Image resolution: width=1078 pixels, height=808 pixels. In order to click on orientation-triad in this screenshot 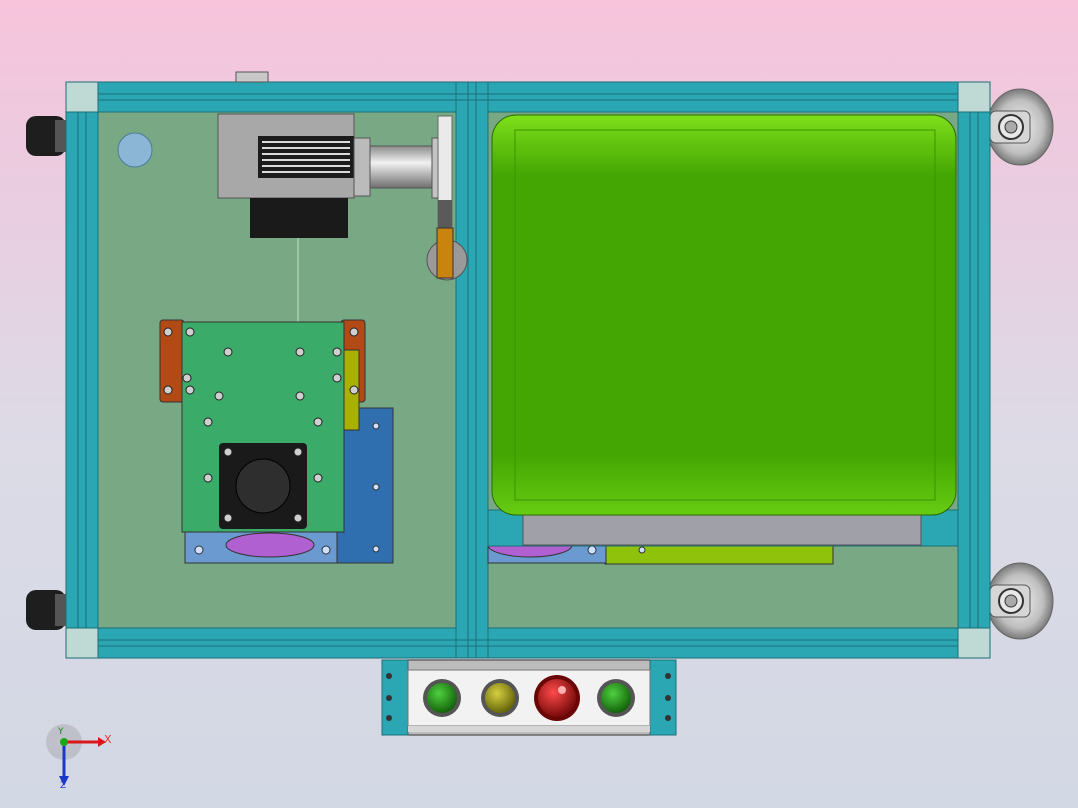, I will do `click(76, 755)`.